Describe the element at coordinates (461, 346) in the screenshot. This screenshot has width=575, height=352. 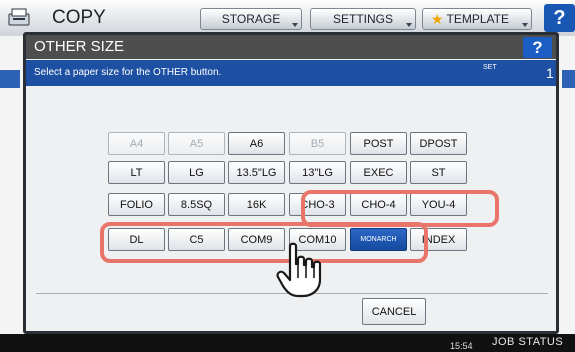
I see `clock: 15:54` at that location.